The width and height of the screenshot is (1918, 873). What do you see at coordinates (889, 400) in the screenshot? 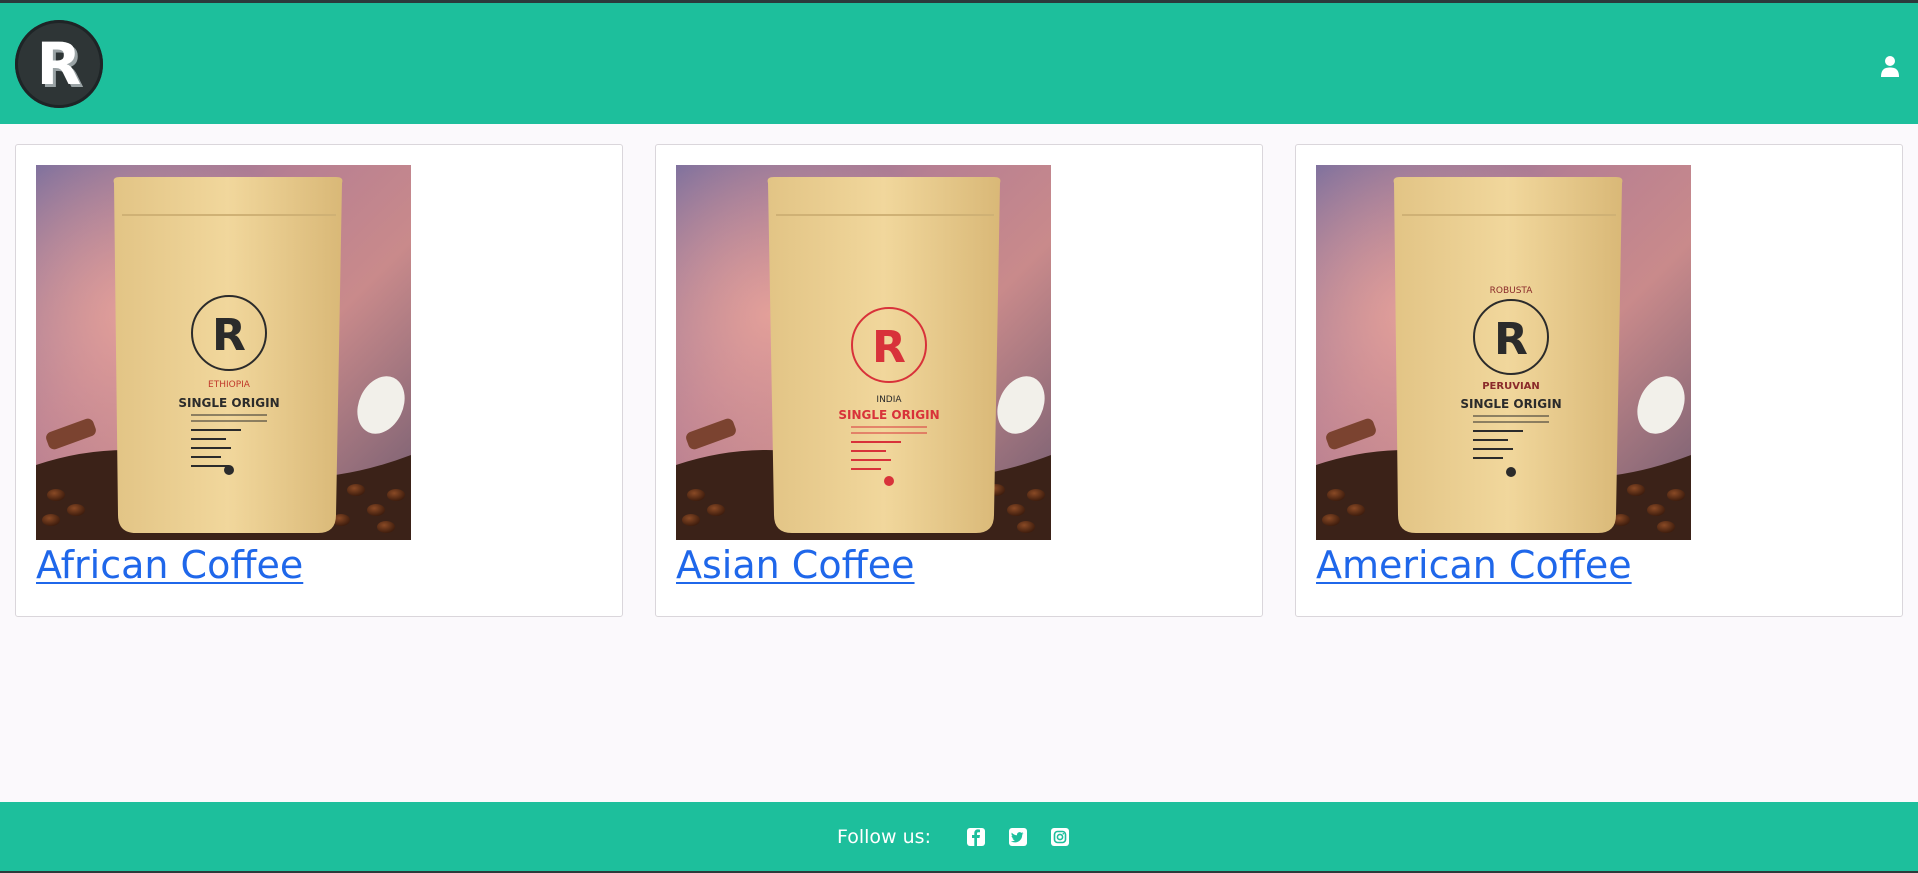
I see `svg-text: INDIA` at bounding box center [889, 400].